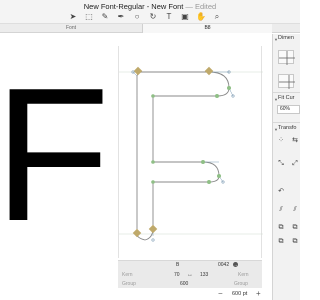  I want to click on zoom-in-button: +, so click(258, 293).